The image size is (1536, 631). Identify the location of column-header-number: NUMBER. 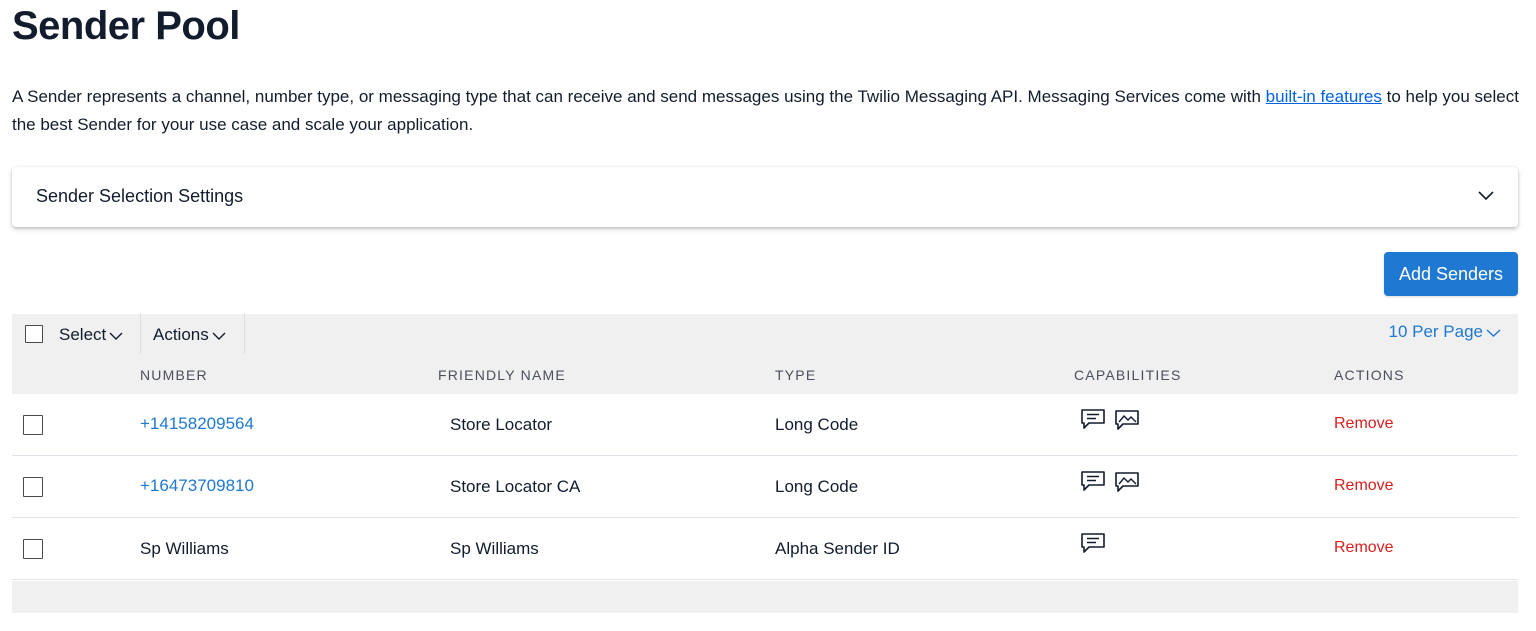
(174, 375).